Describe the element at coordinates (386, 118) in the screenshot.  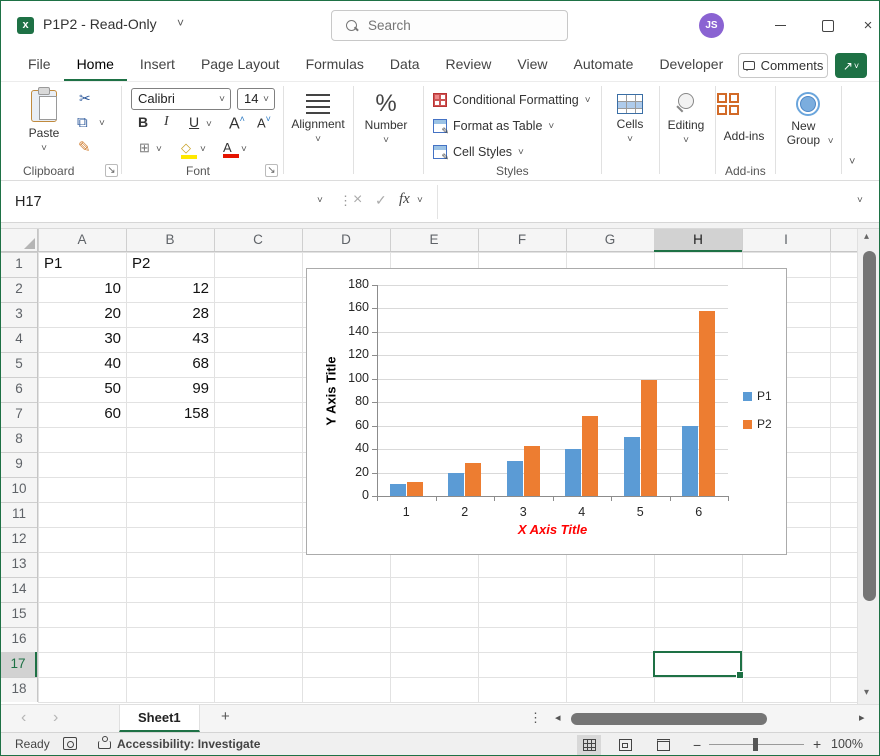
I see `number-button: % Number ˅` at that location.